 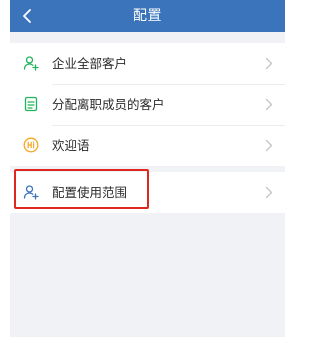 I want to click on menu-item-configure-scope: 配置使用范围, so click(x=147, y=192).